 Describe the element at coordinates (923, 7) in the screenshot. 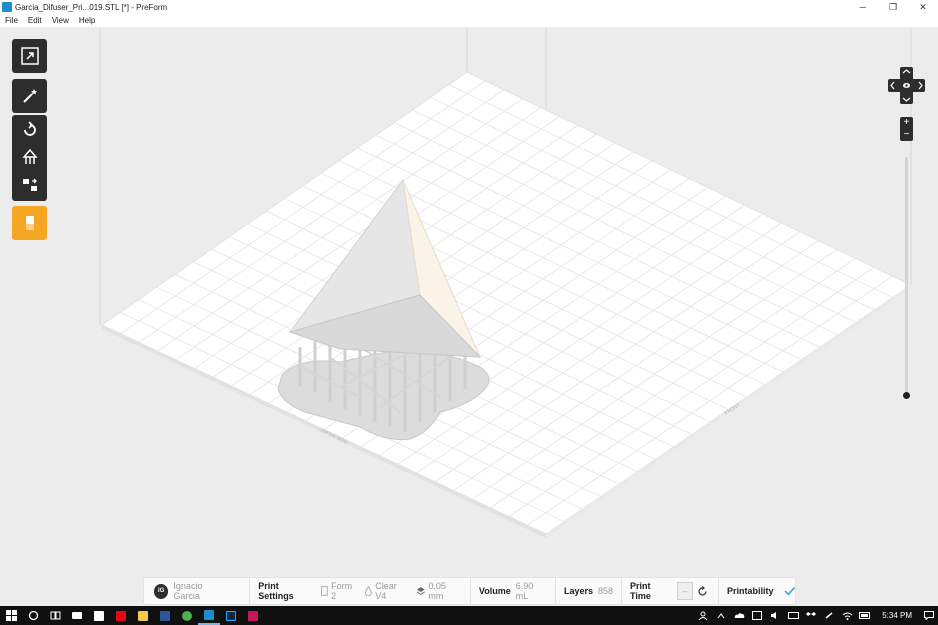

I see `close-button: ✕` at that location.